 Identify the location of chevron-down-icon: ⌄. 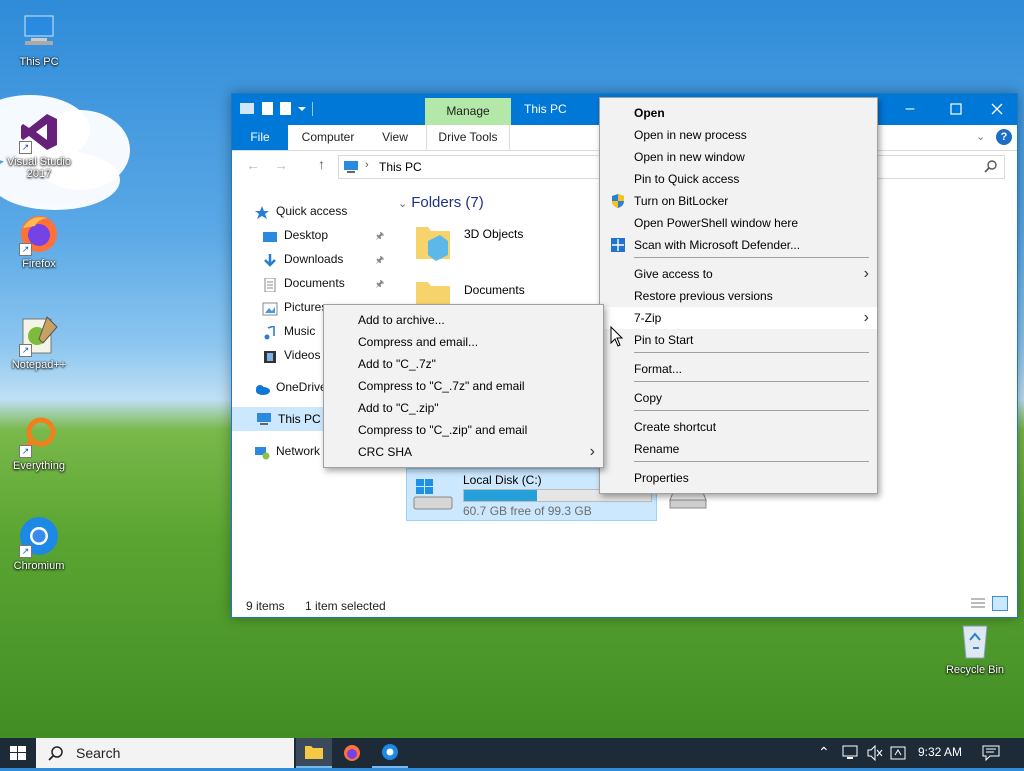
(403, 204).